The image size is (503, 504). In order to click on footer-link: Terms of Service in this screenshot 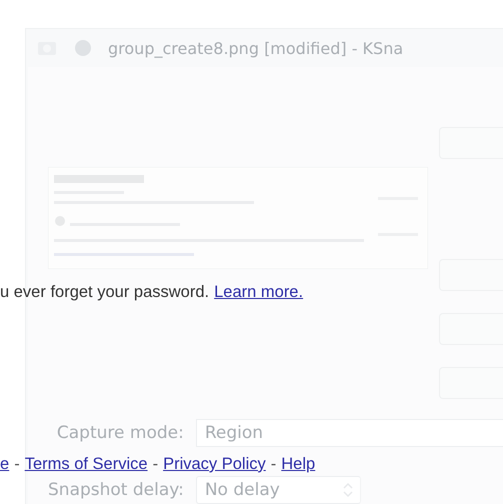, I will do `click(86, 464)`.